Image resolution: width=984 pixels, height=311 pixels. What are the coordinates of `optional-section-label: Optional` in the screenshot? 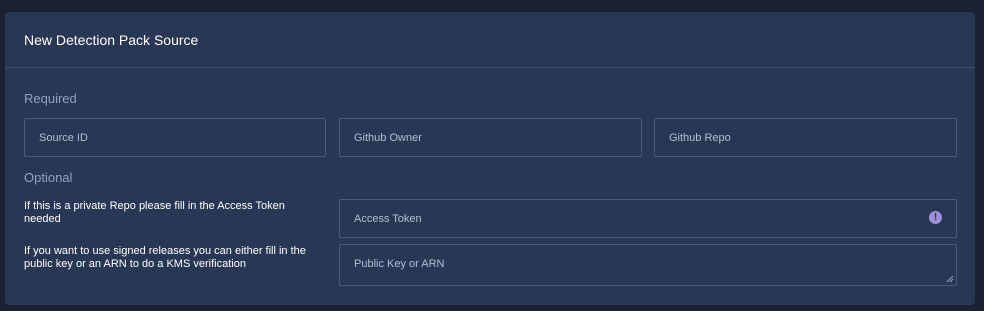 It's located at (48, 177).